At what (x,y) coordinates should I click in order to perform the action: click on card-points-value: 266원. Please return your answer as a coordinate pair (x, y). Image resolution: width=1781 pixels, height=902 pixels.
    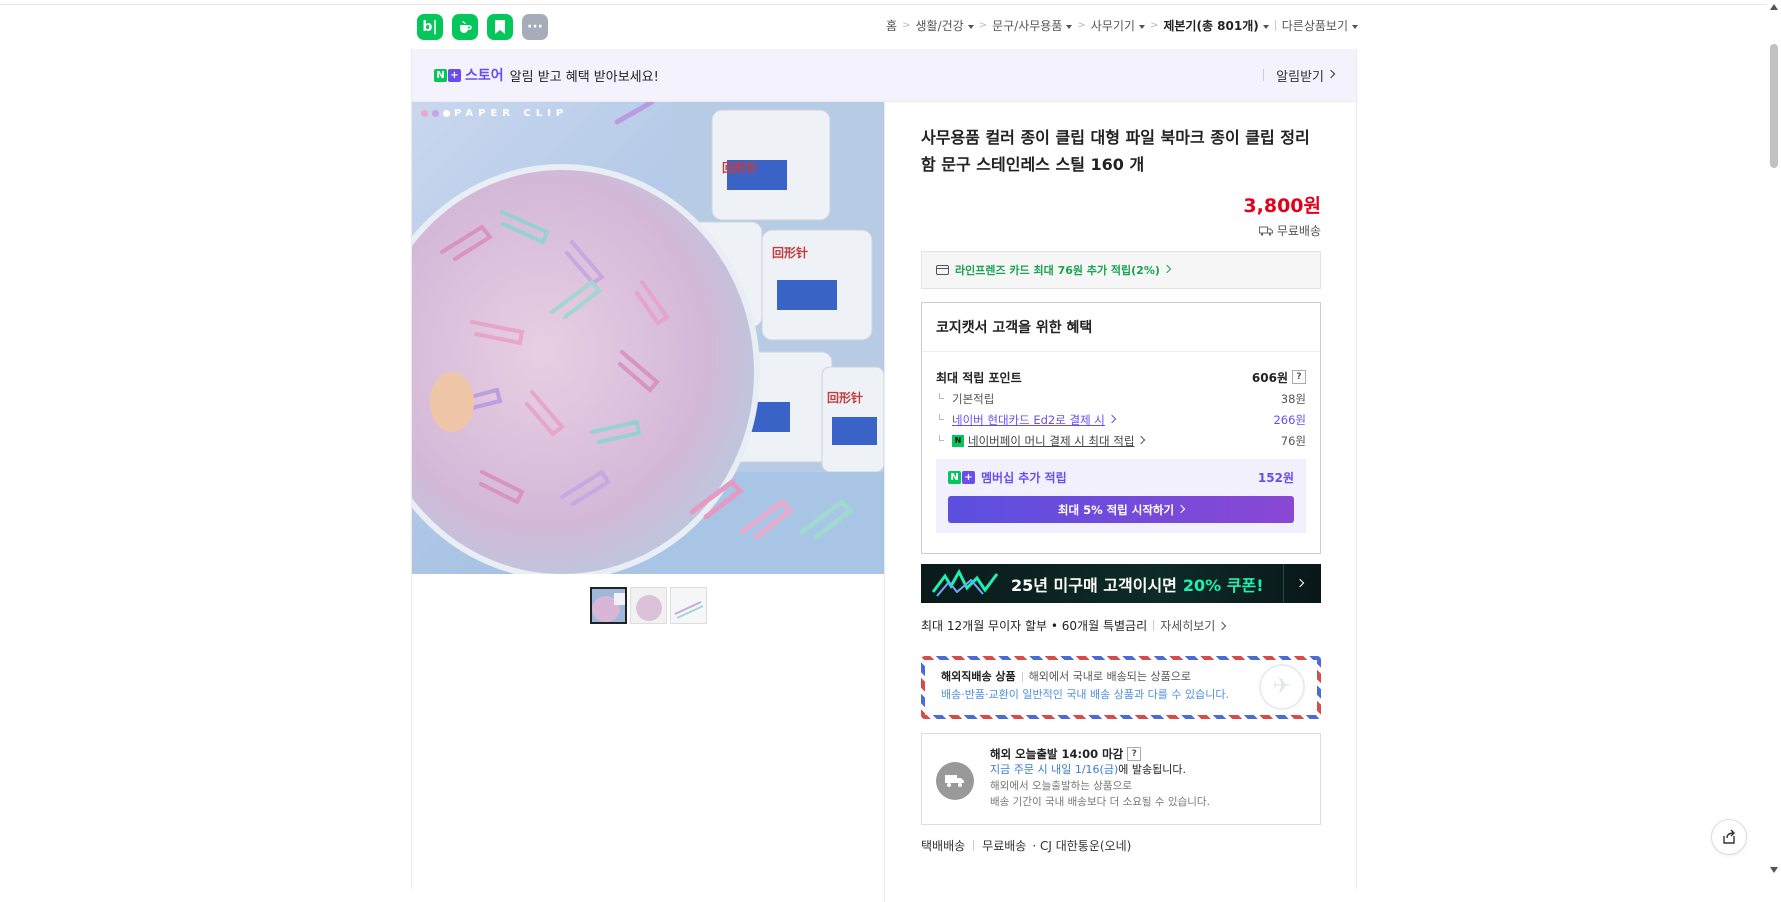
    Looking at the image, I should click on (1289, 419).